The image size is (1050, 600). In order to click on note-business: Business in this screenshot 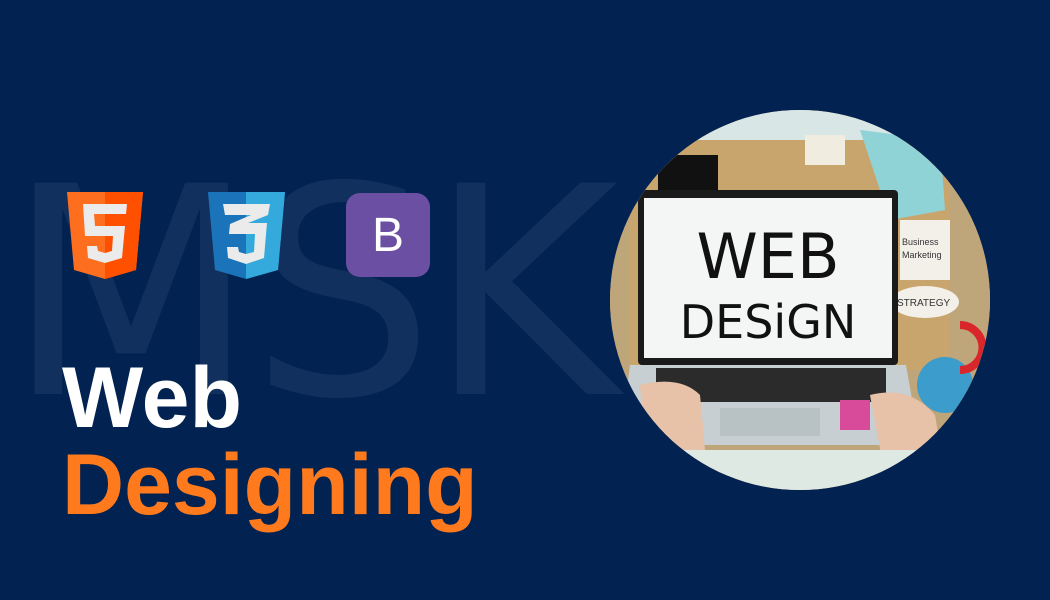, I will do `click(920, 242)`.